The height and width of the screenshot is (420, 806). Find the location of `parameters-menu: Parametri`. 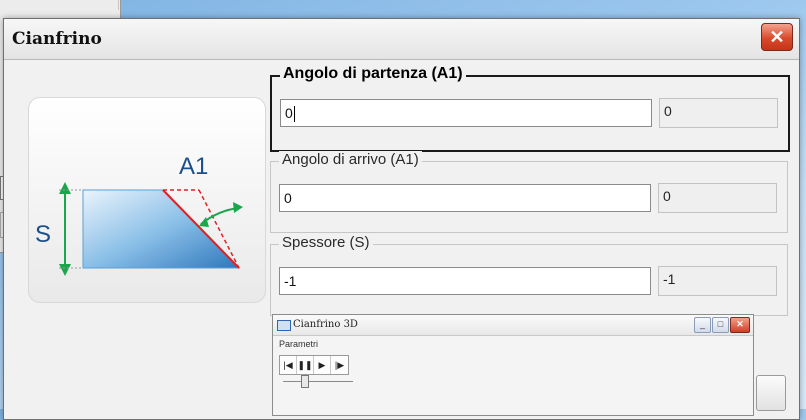

parameters-menu: Parametri is located at coordinates (298, 344).